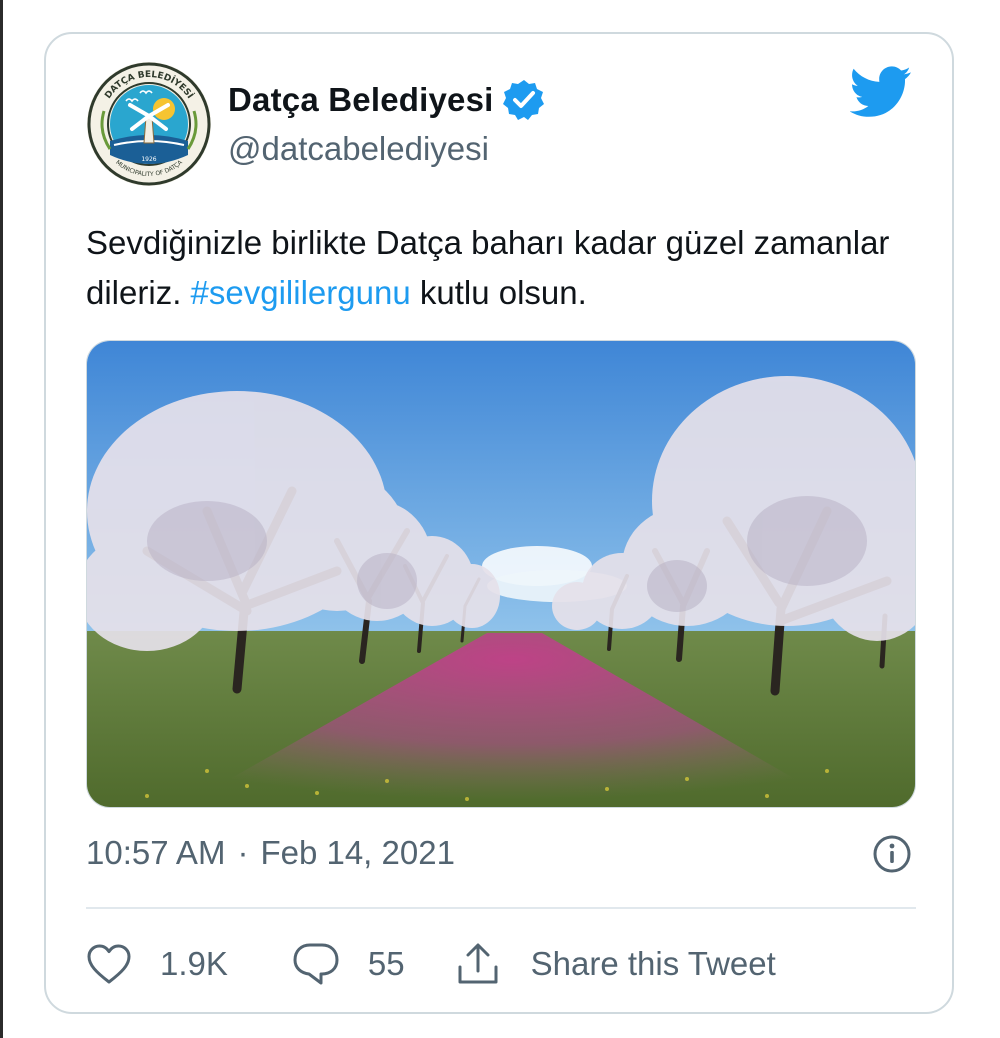 The width and height of the screenshot is (1000, 1038). What do you see at coordinates (501, 908) in the screenshot?
I see `divider` at bounding box center [501, 908].